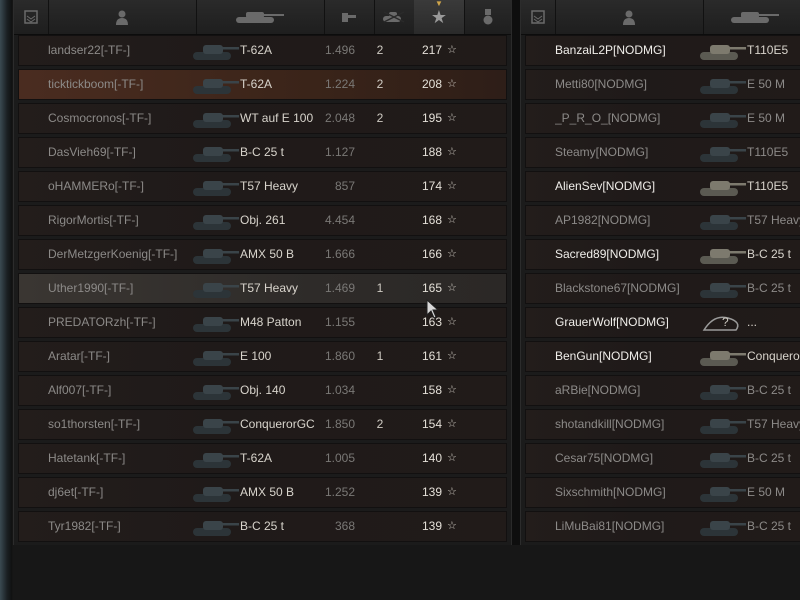 This screenshot has height=600, width=800. I want to click on player-row: Tyr1982[-TF-] B-C 25 t 368 139 ☆, so click(262, 526).